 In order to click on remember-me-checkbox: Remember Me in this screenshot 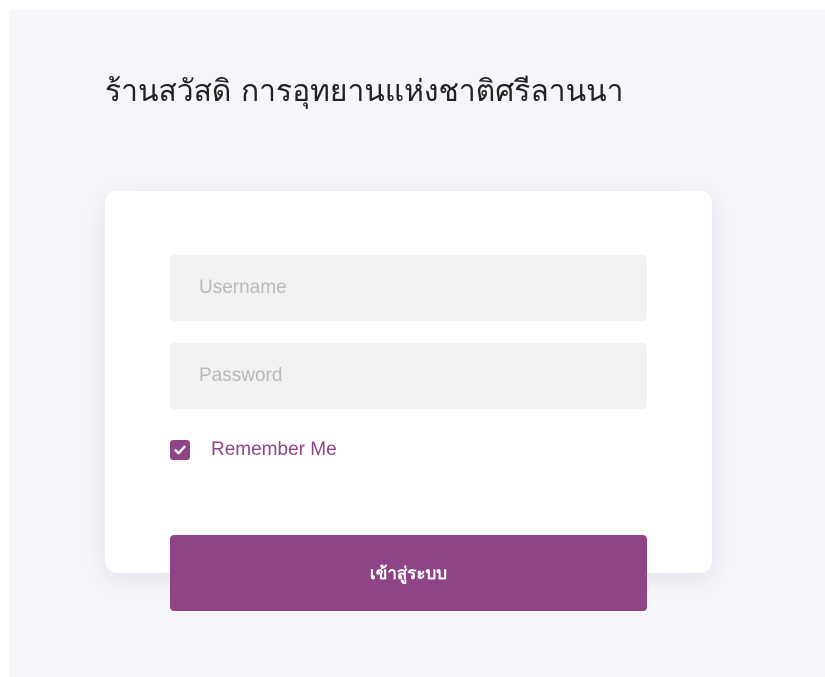, I will do `click(253, 450)`.